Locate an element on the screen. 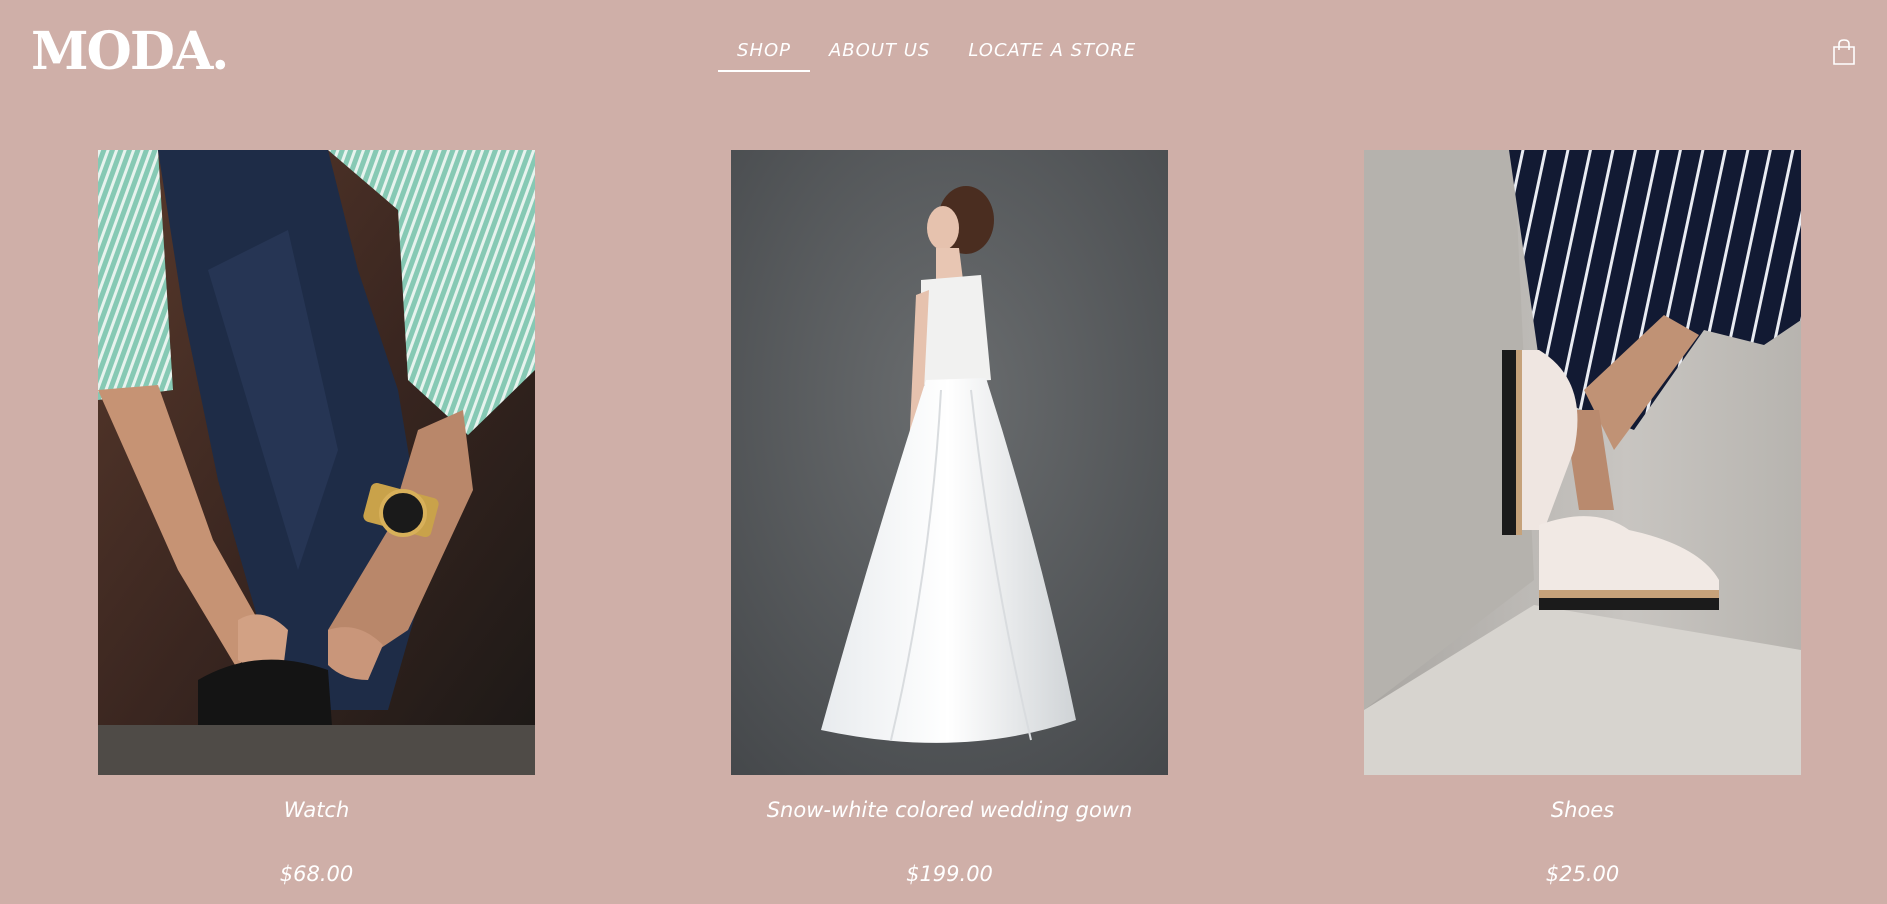 This screenshot has height=904, width=1887. logo: MODA. is located at coordinates (130, 52).